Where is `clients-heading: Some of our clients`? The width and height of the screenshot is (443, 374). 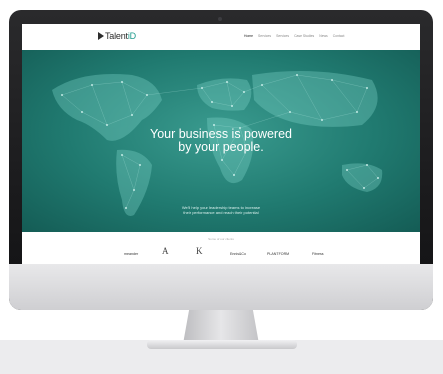
clients-heading: Some of our clients is located at coordinates (221, 239).